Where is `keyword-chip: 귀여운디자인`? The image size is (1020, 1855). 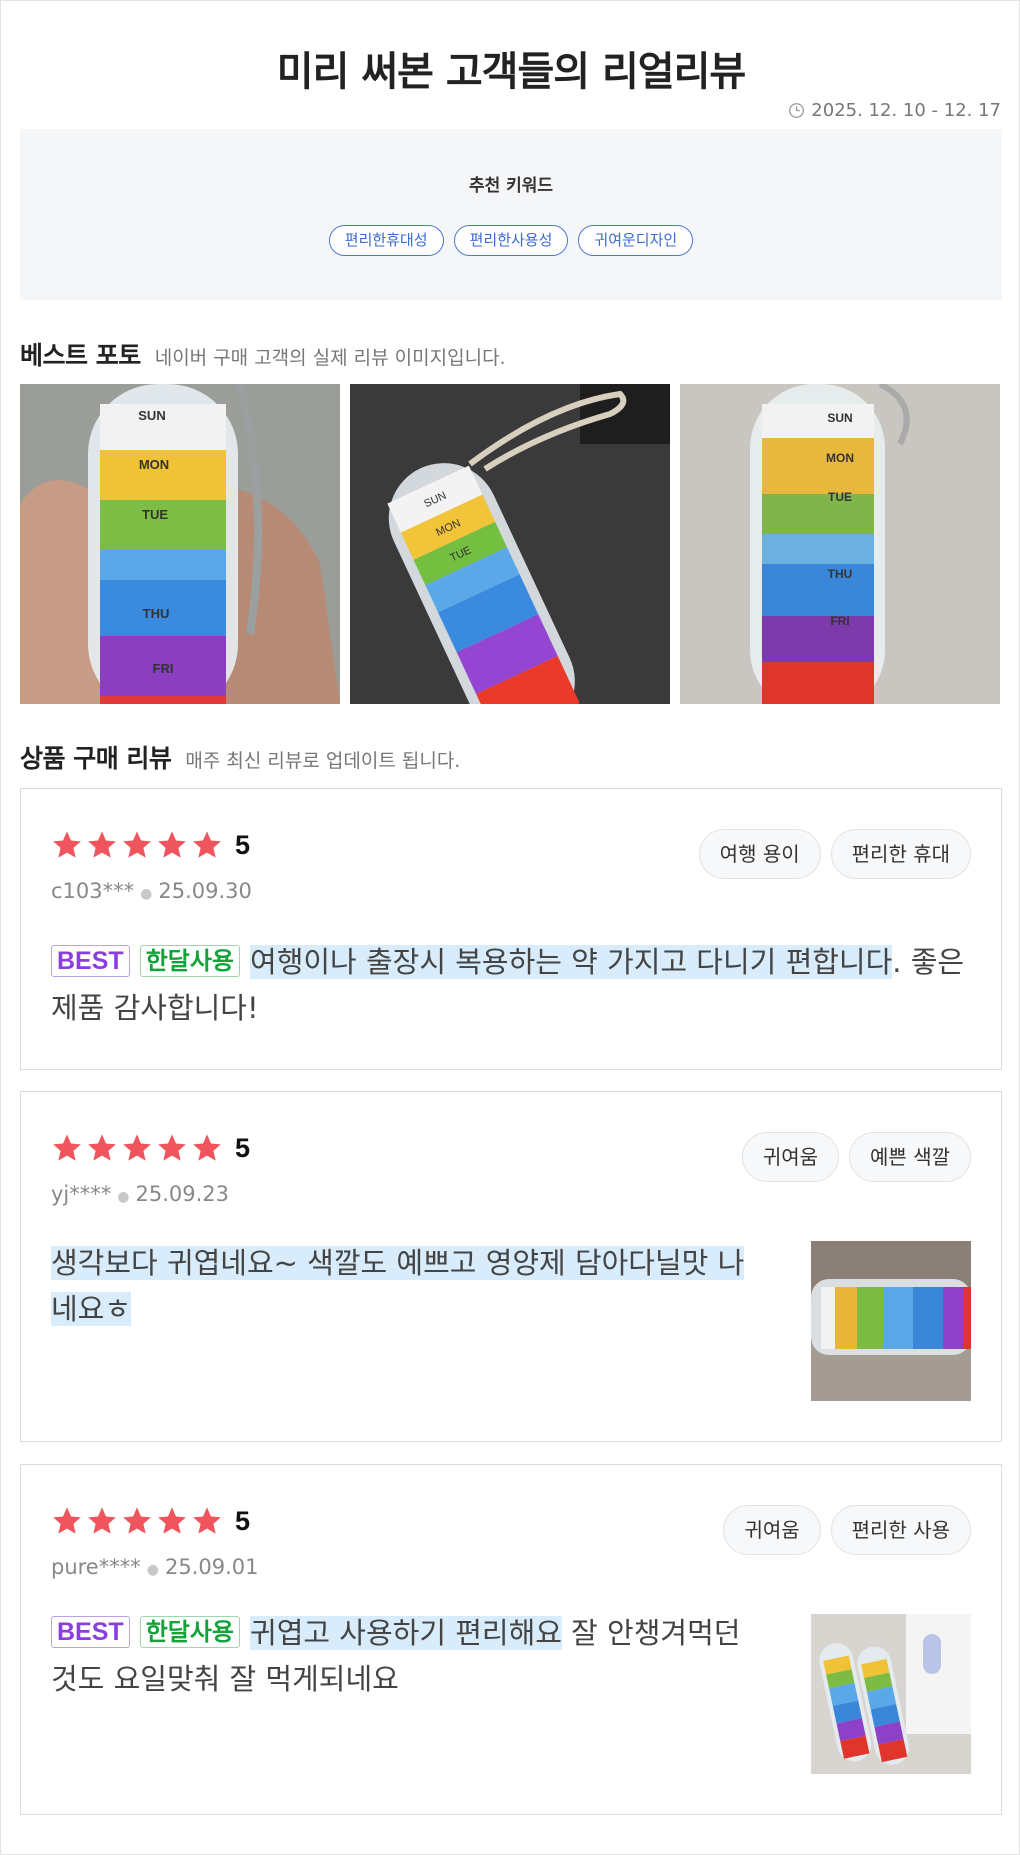
keyword-chip: 귀여운디자인 is located at coordinates (636, 240).